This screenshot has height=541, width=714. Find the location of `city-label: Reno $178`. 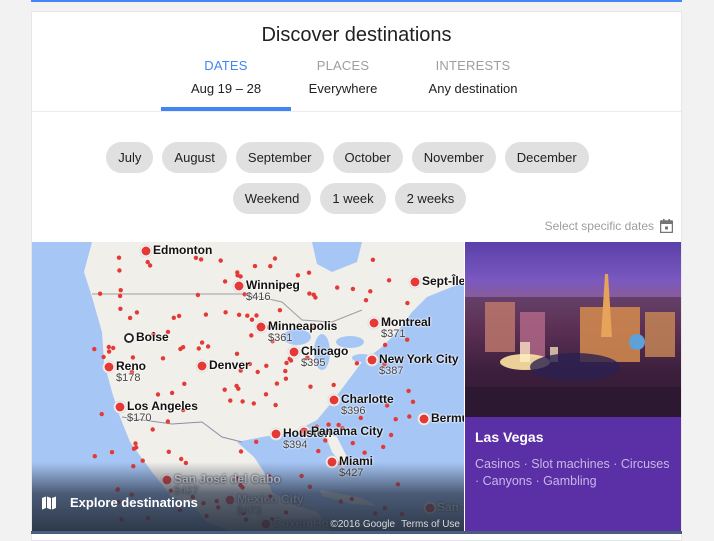

city-label: Reno $178 is located at coordinates (131, 371).